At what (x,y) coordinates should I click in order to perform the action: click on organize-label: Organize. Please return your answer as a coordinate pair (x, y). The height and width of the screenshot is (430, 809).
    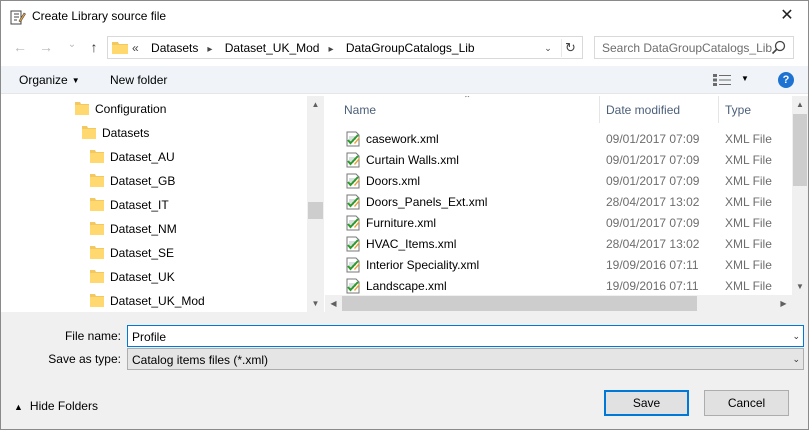
    Looking at the image, I should click on (43, 80).